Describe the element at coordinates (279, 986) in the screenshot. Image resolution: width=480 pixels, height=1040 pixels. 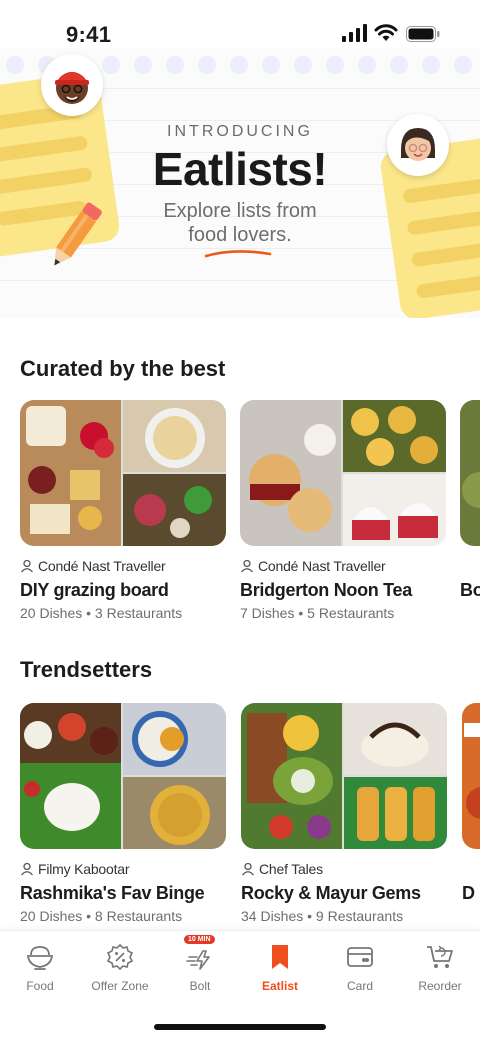
I see `nav-eatlist-label: Eatlist` at that location.